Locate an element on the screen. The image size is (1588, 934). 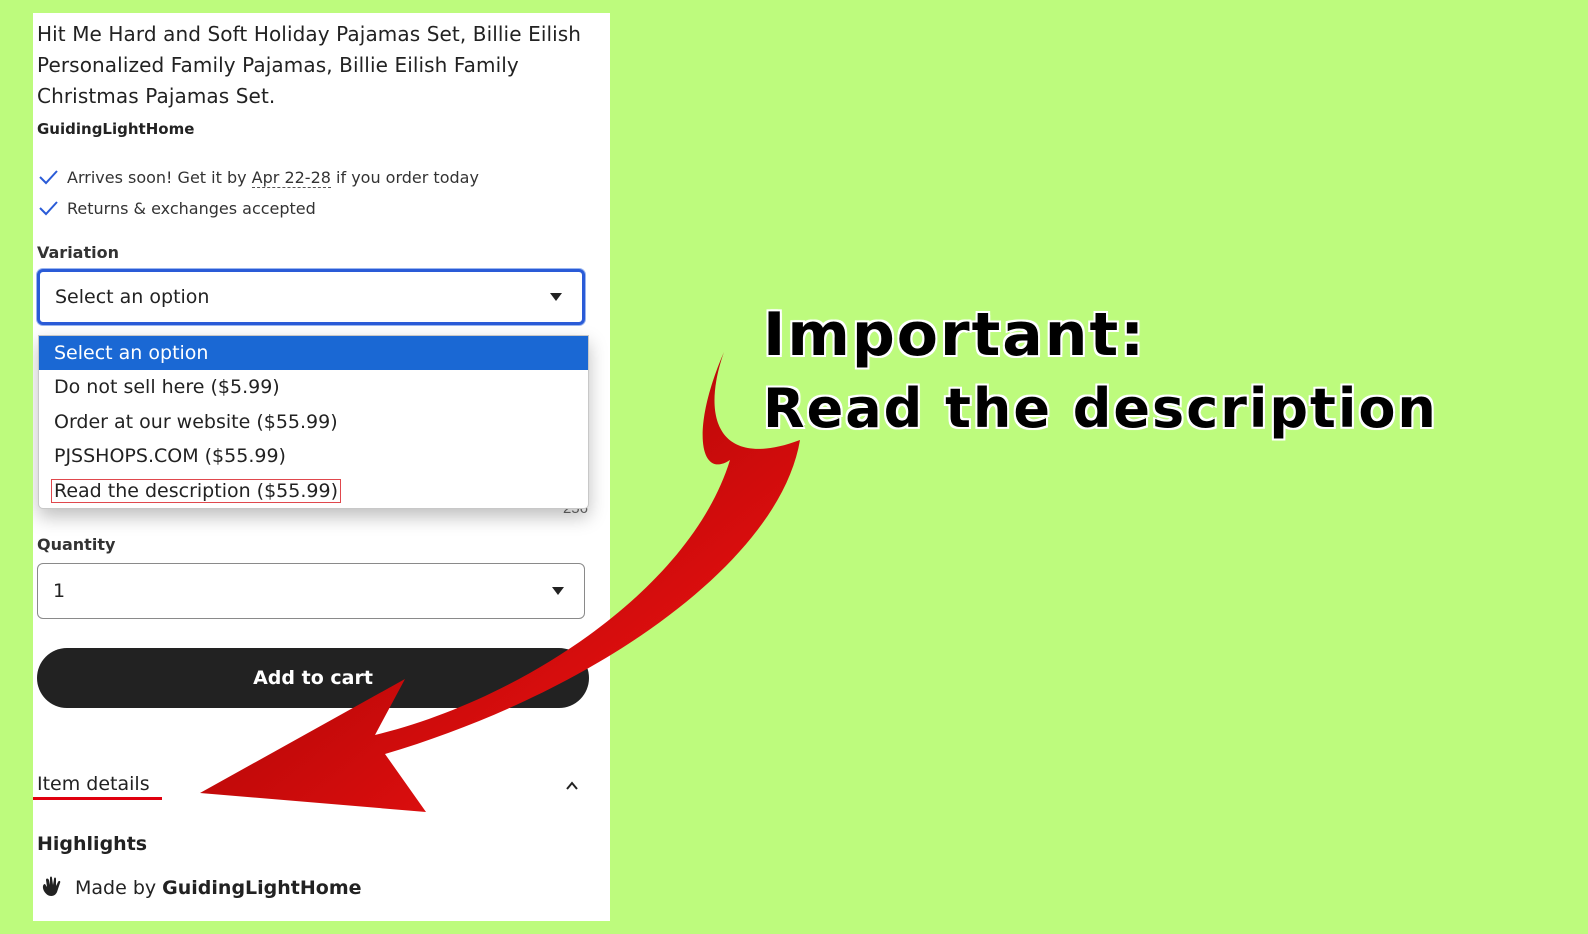
made-by-prefix: Made by is located at coordinates (119, 888).